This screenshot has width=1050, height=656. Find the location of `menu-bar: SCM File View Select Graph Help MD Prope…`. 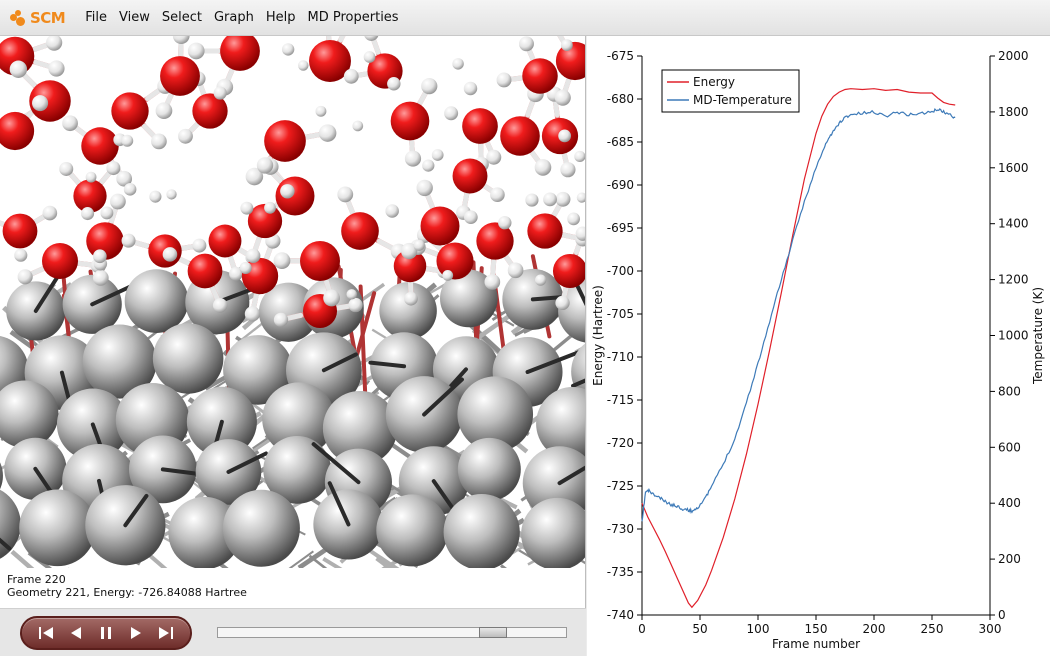

menu-bar: SCM File View Select Graph Help MD Prope… is located at coordinates (525, 18).